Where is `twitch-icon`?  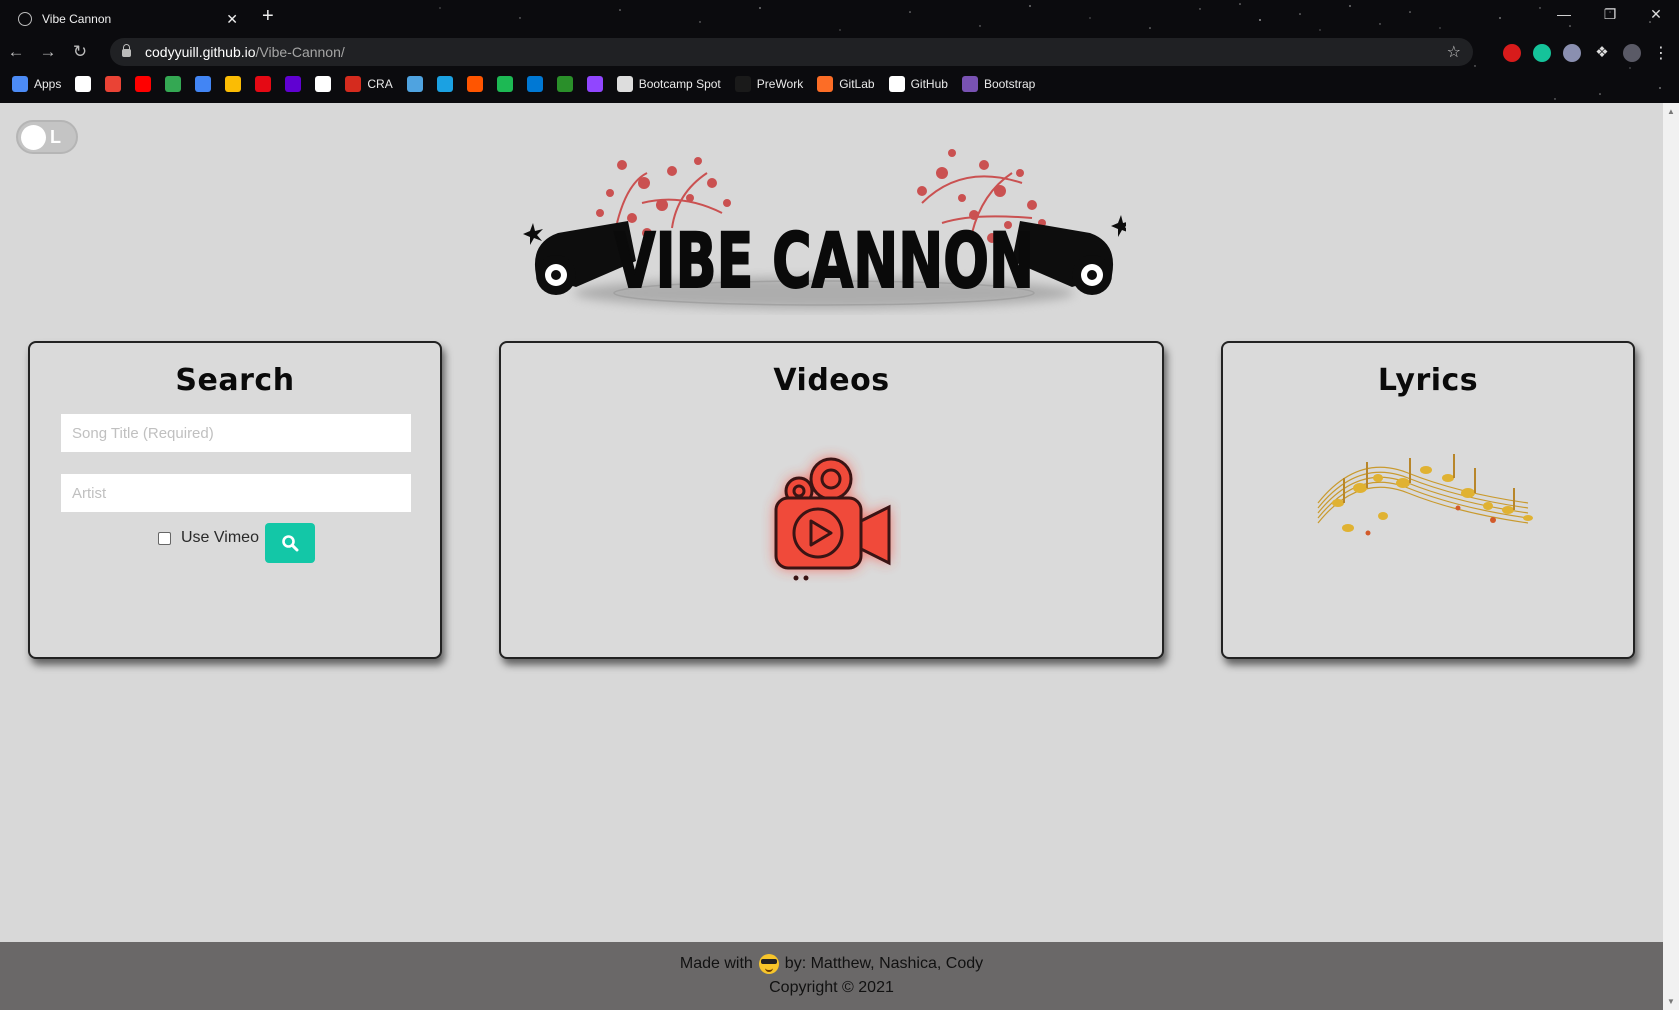
twitch-icon is located at coordinates (594, 84).